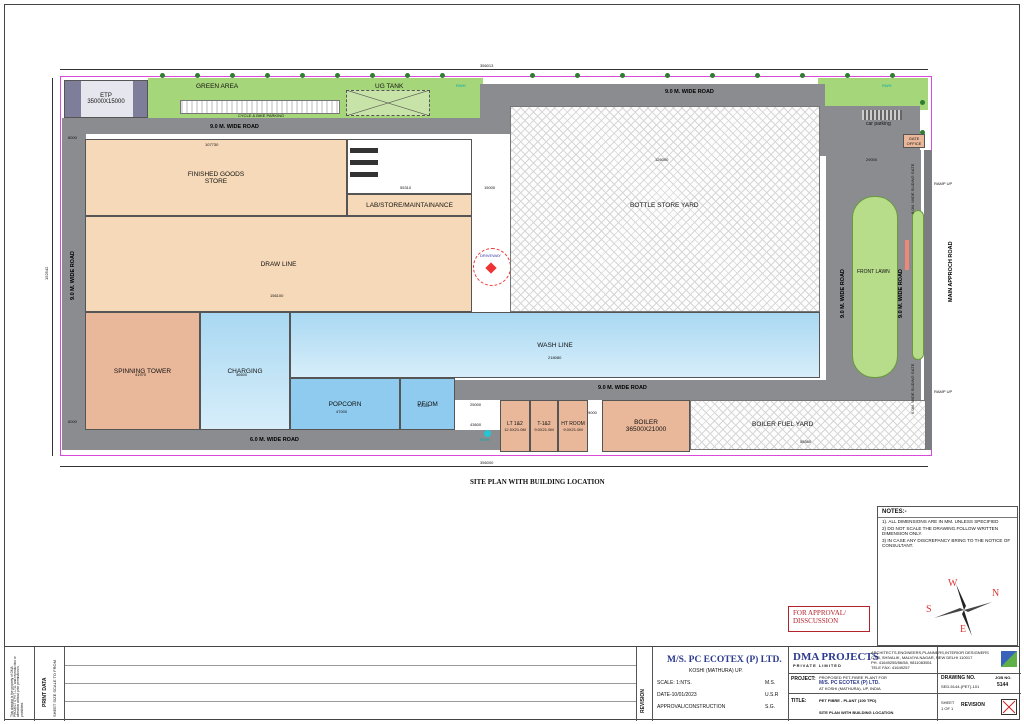 Image resolution: width=1024 pixels, height=724 pixels. I want to click on dsgn-by: U.S.R, so click(772, 695).